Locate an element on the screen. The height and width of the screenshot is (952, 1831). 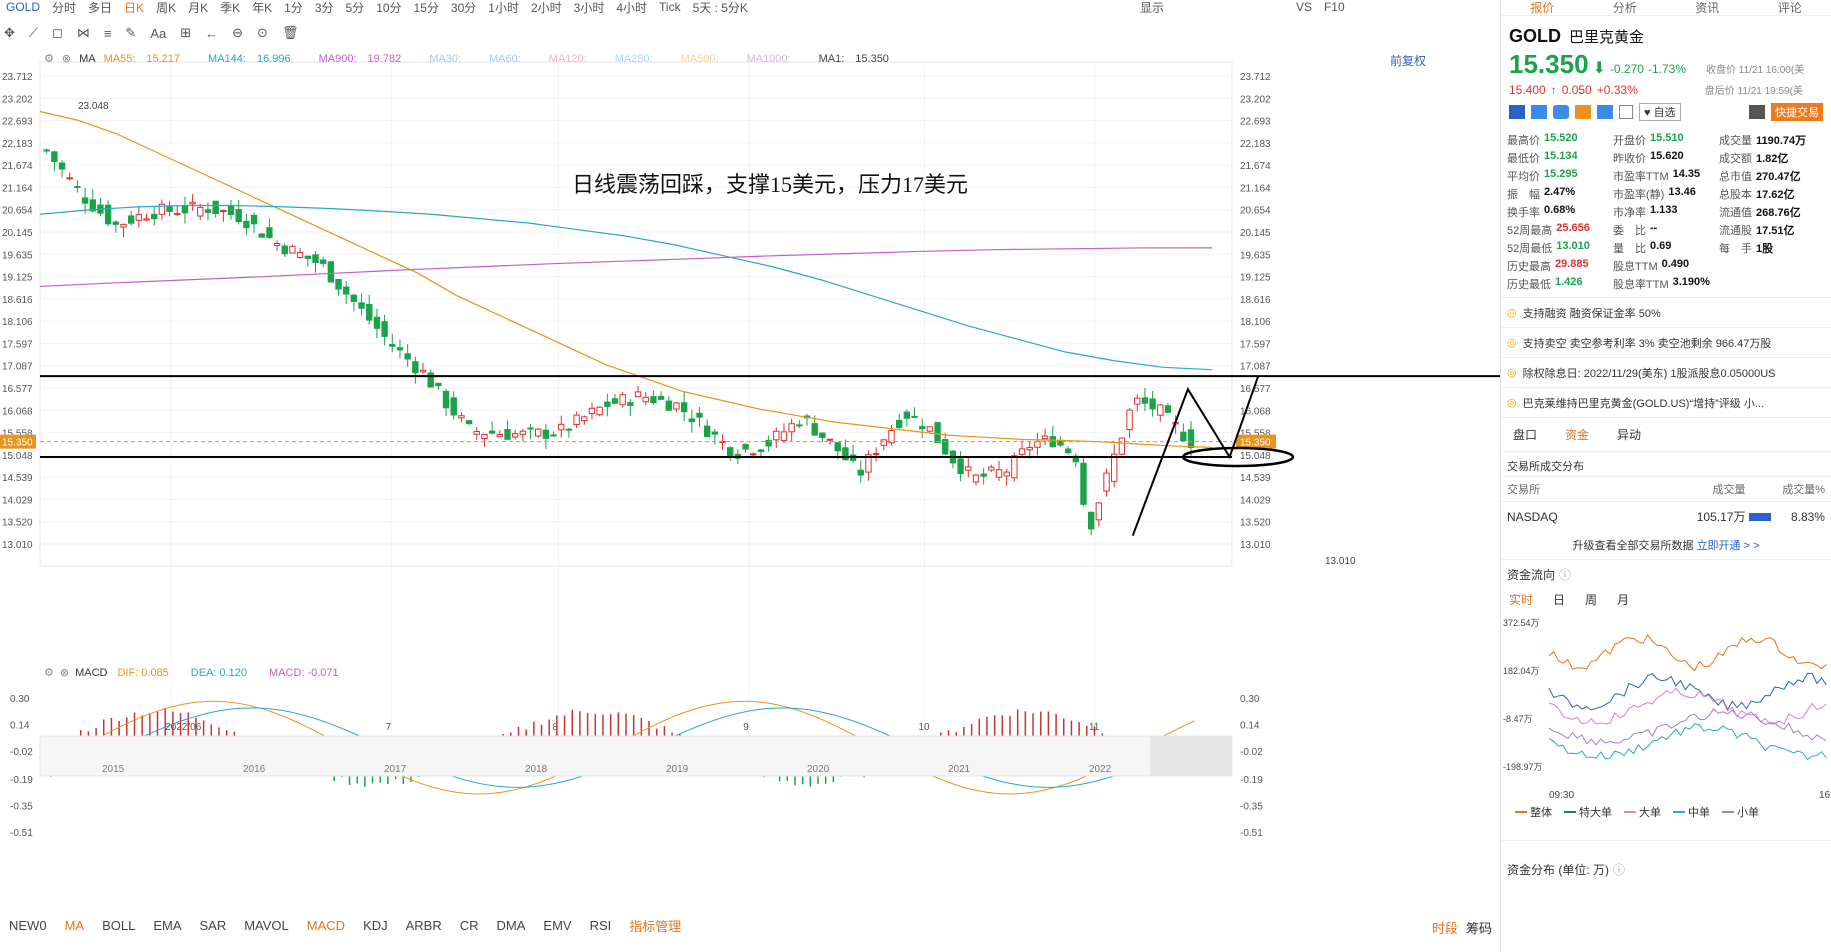
macd-item-1: DEA: 0.120 is located at coordinates (219, 673).